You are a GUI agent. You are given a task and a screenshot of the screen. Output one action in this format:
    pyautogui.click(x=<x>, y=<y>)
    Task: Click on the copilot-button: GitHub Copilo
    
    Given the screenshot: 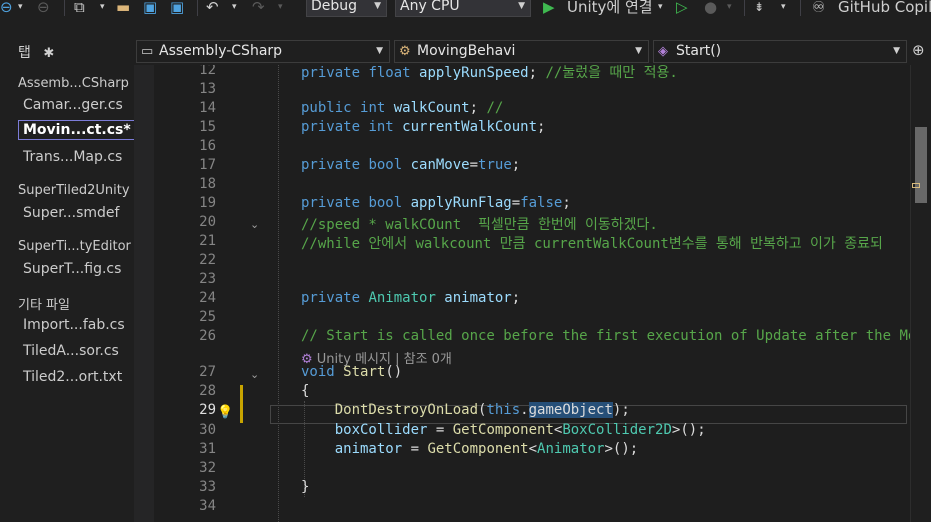 What is the action you would take?
    pyautogui.click(x=884, y=8)
    